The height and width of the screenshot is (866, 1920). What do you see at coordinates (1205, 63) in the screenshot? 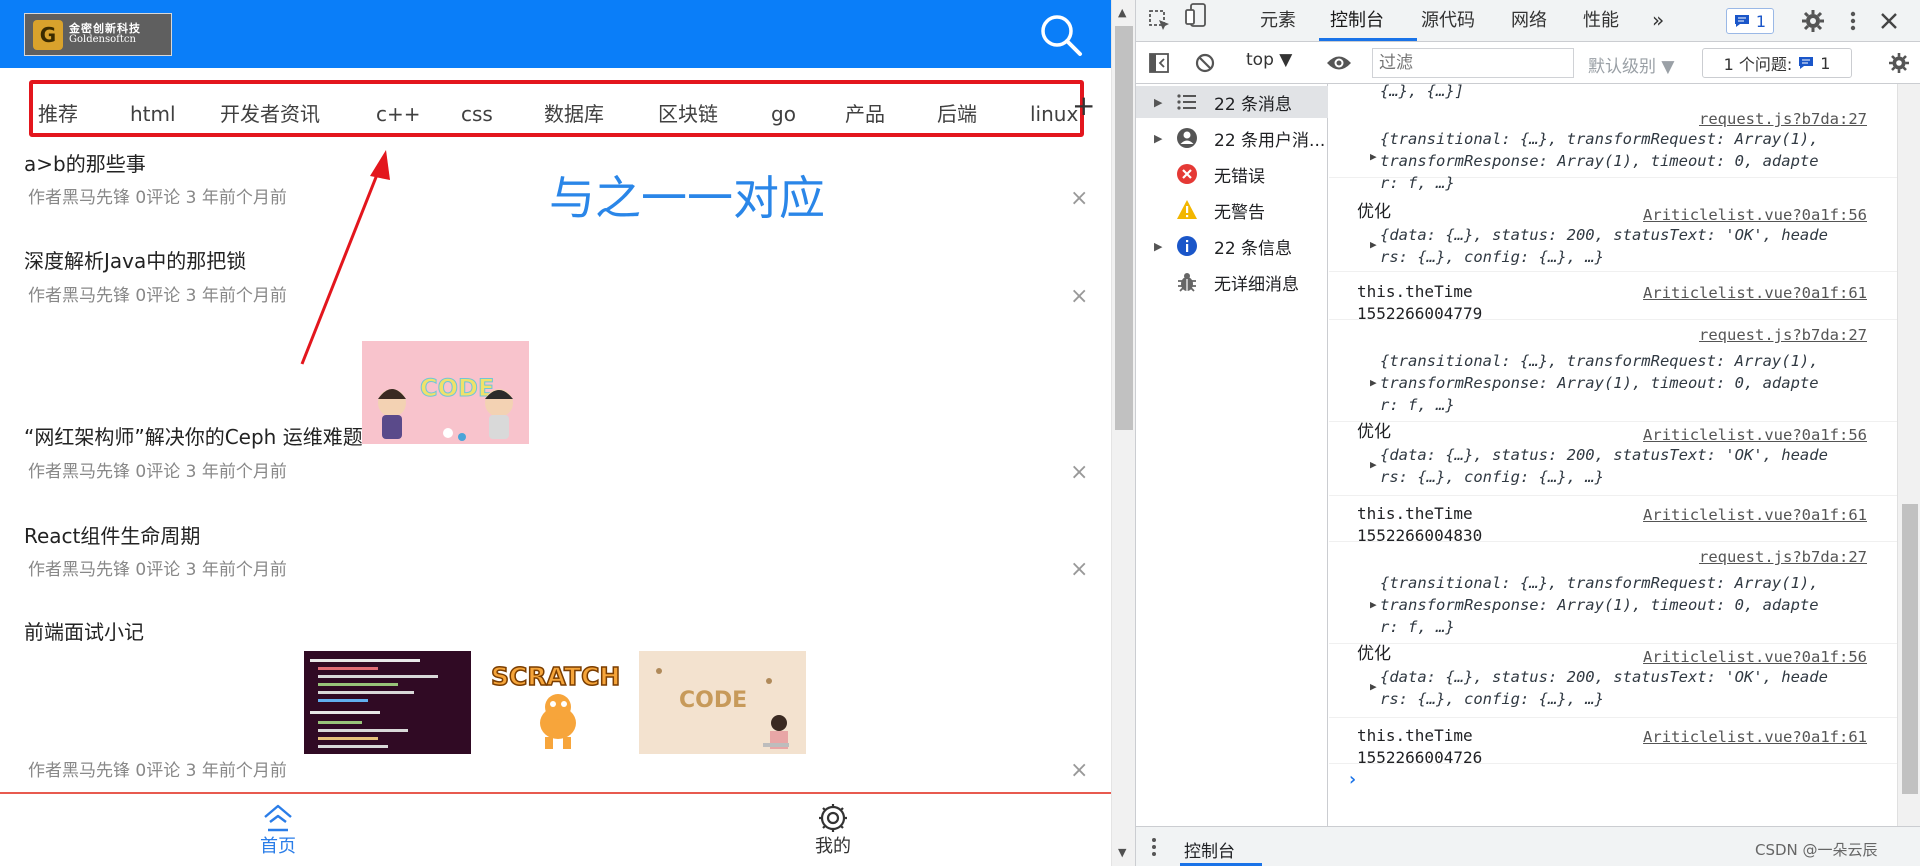
I see `clear-console-icon` at bounding box center [1205, 63].